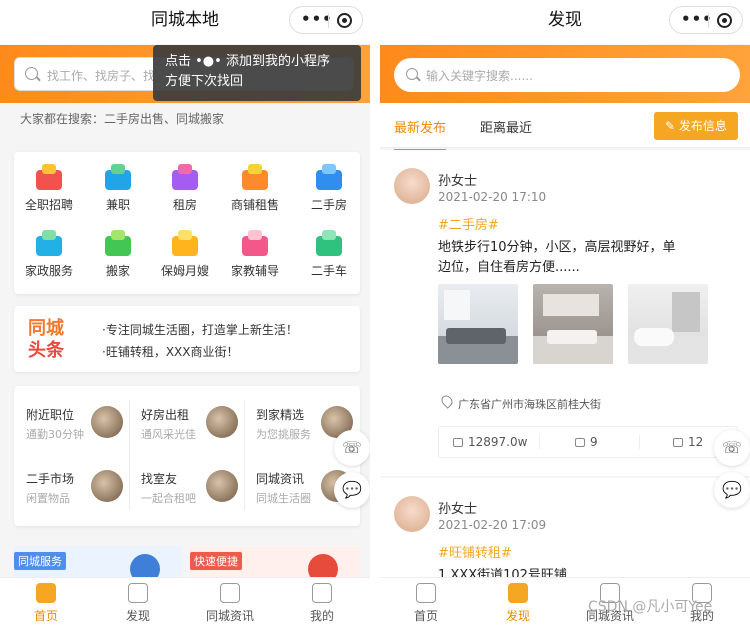 This screenshot has height=625, width=750. Describe the element at coordinates (185, 482) in the screenshot. I see `service-item: 找室友 一起合租吧` at that location.